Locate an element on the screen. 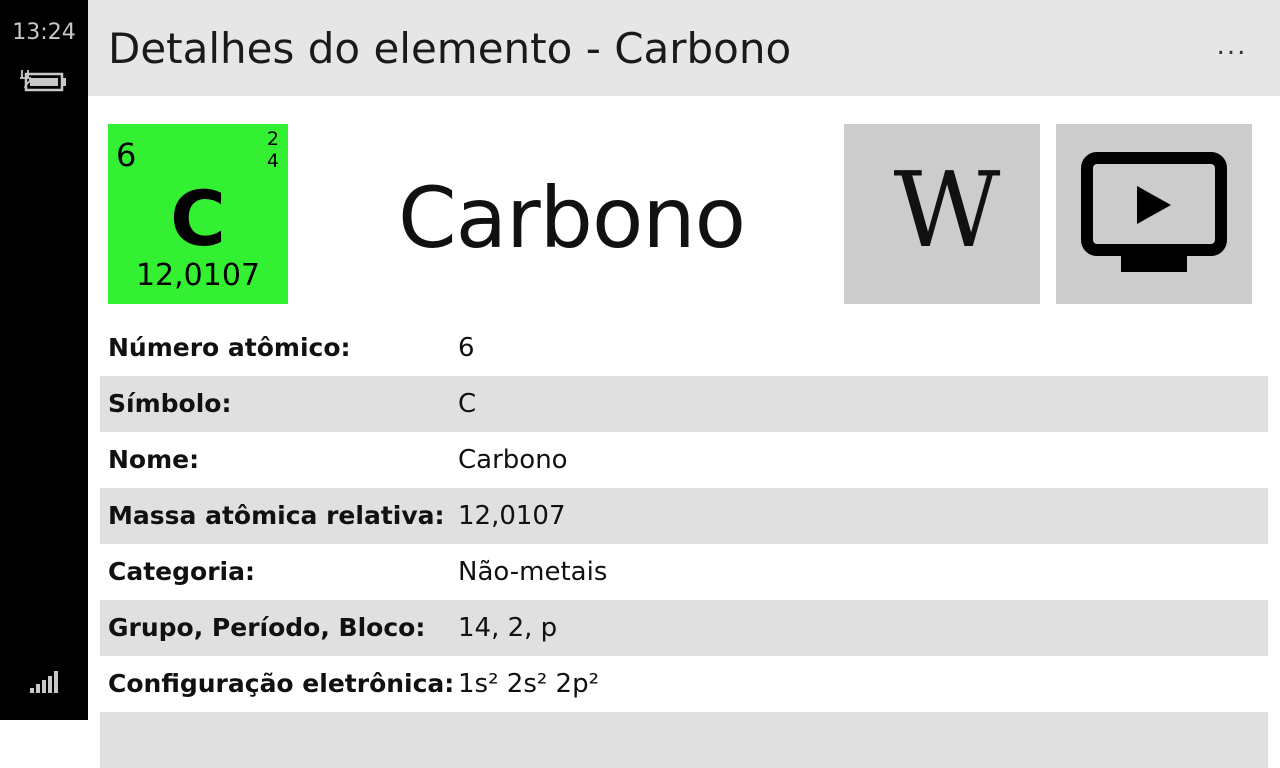 This screenshot has width=1280, height=768. property-label: Categoria: is located at coordinates (181, 571).